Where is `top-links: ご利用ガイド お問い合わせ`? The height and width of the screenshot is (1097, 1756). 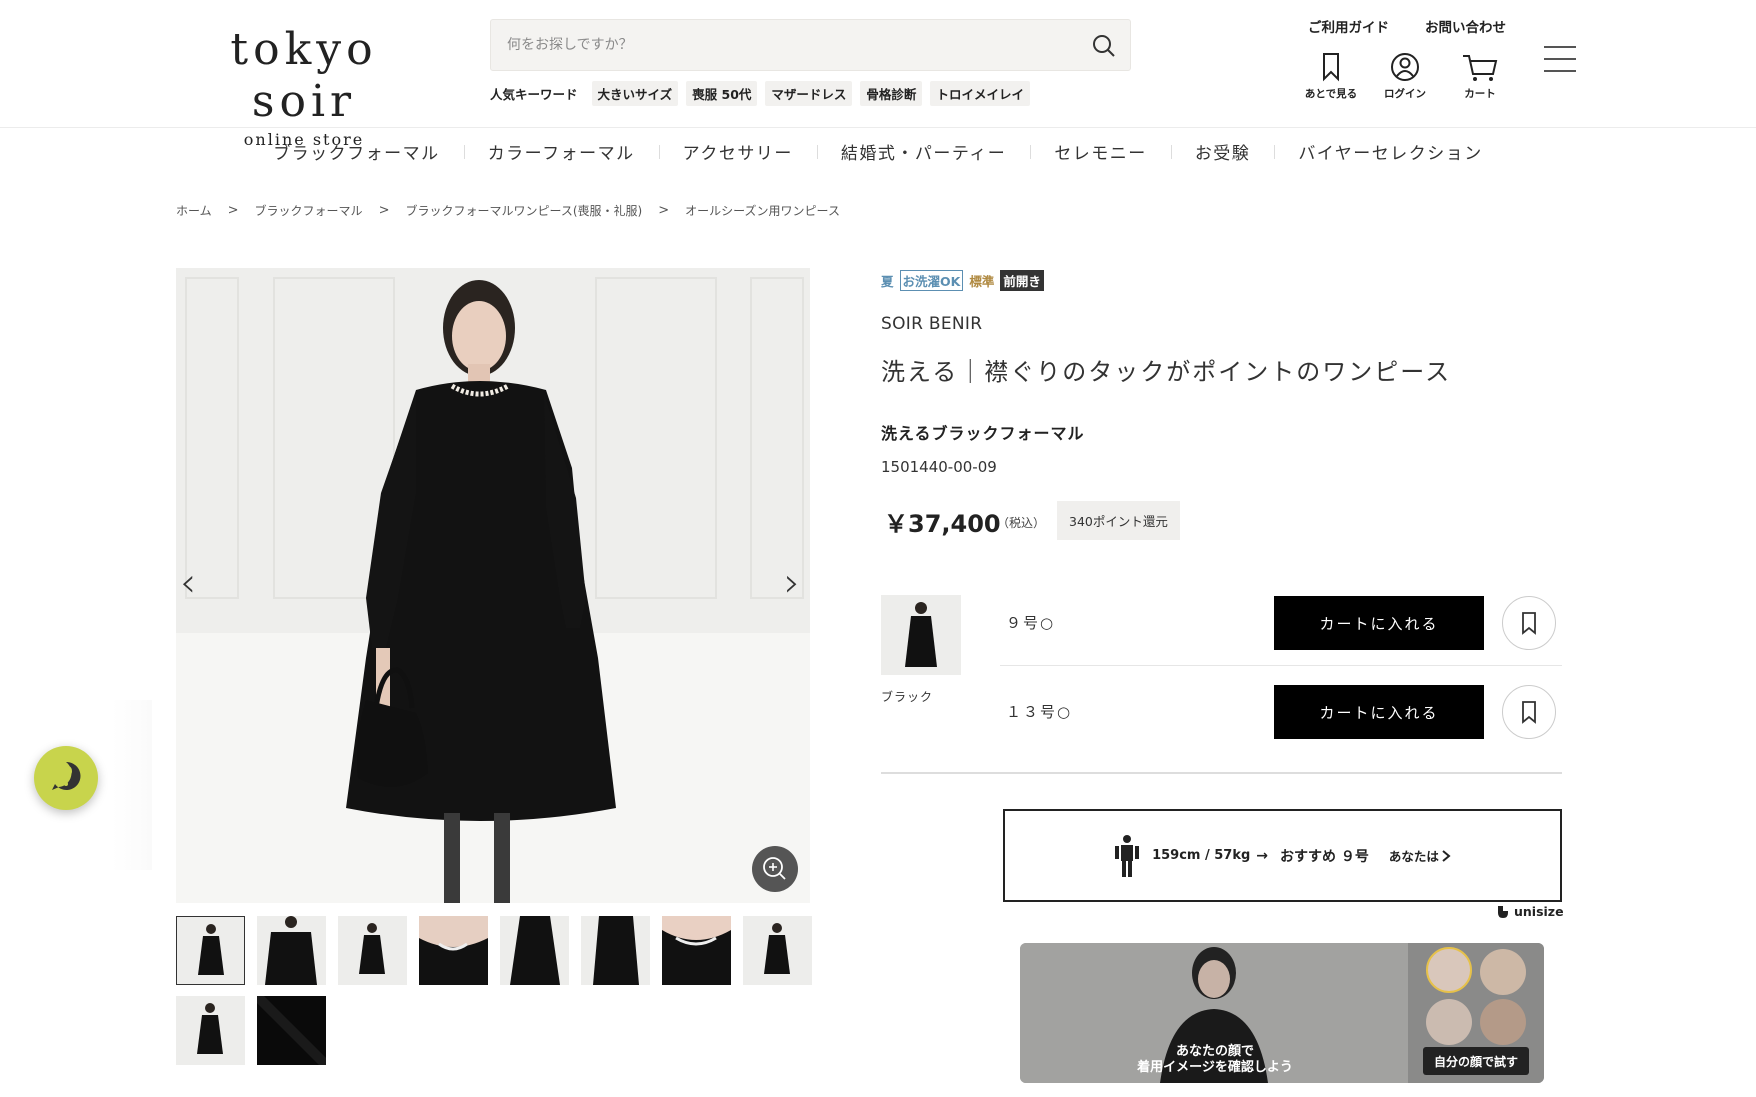 top-links: ご利用ガイド お問い合わせ is located at coordinates (1407, 26).